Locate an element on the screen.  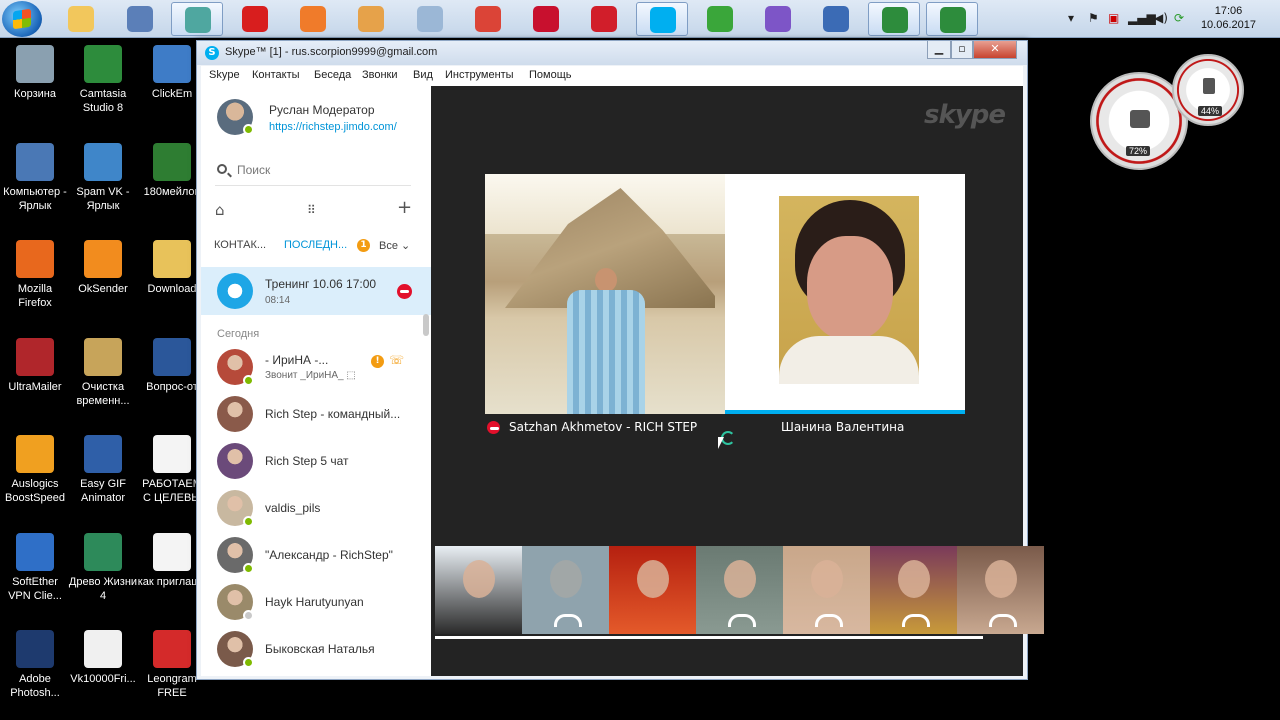
participant-video-left is located at coordinates (605, 294).